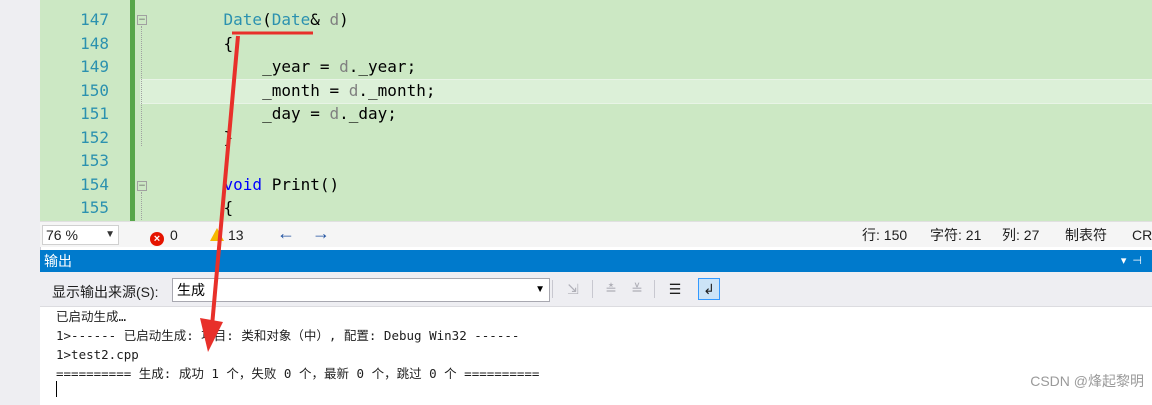 The width and height of the screenshot is (1152, 405). Describe the element at coordinates (256, 191) in the screenshot. I see `annotation-overlay` at that location.